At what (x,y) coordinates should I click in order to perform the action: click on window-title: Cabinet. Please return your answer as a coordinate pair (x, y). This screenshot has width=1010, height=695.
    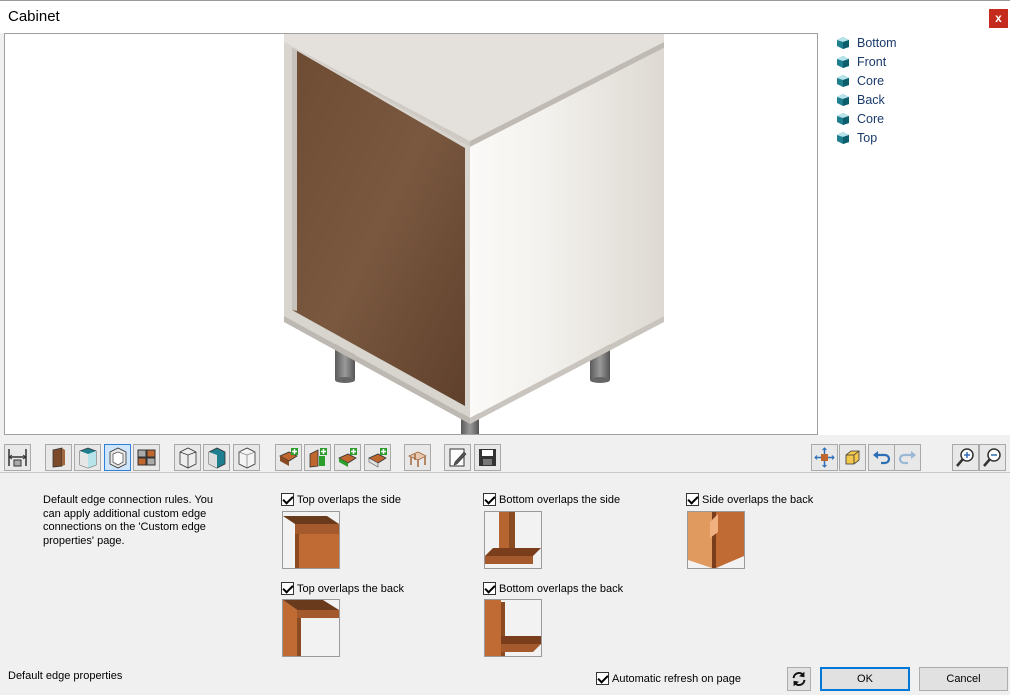
    Looking at the image, I should click on (34, 16).